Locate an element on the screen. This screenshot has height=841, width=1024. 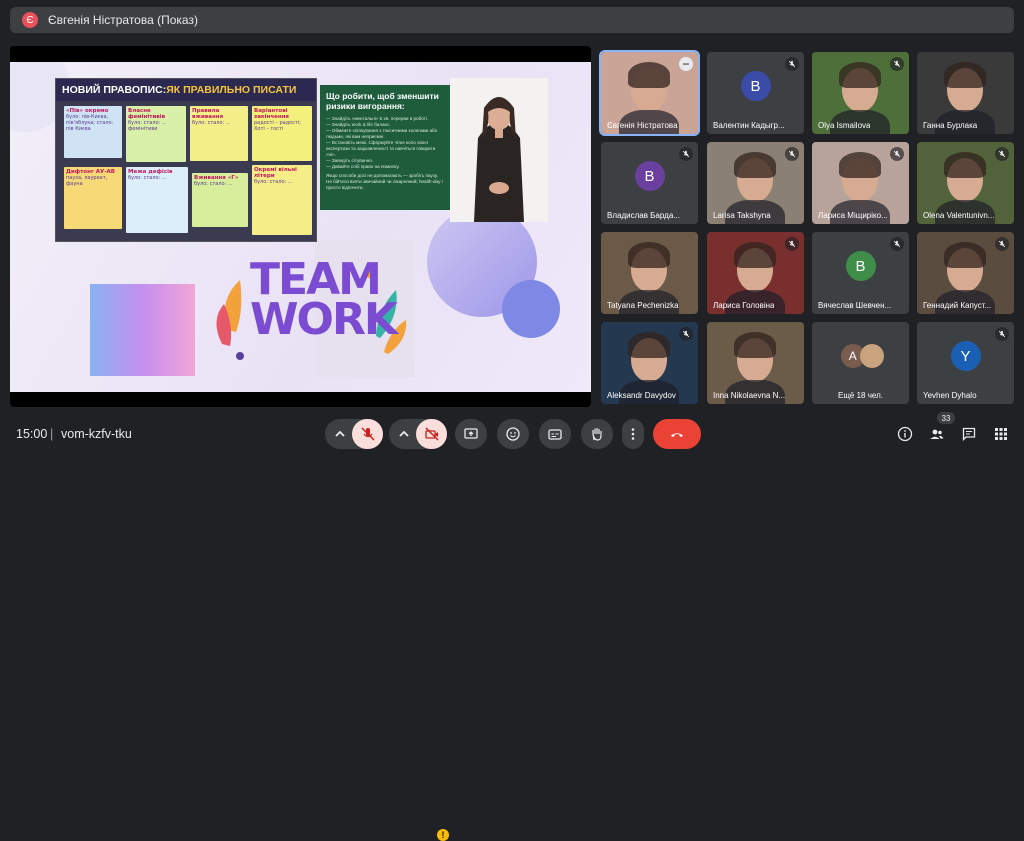
camera-toggle-button is located at coordinates (431, 434).